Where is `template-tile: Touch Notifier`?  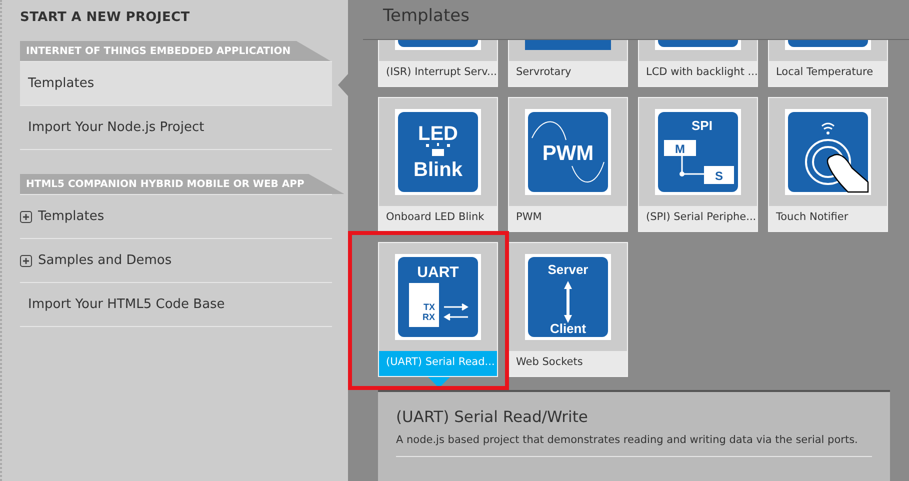 template-tile: Touch Notifier is located at coordinates (828, 164).